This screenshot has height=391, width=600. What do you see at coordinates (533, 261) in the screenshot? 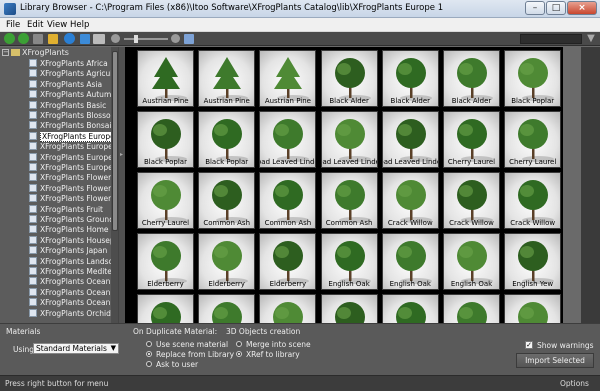
I see `thumbnail-item: English Yew` at bounding box center [533, 261].